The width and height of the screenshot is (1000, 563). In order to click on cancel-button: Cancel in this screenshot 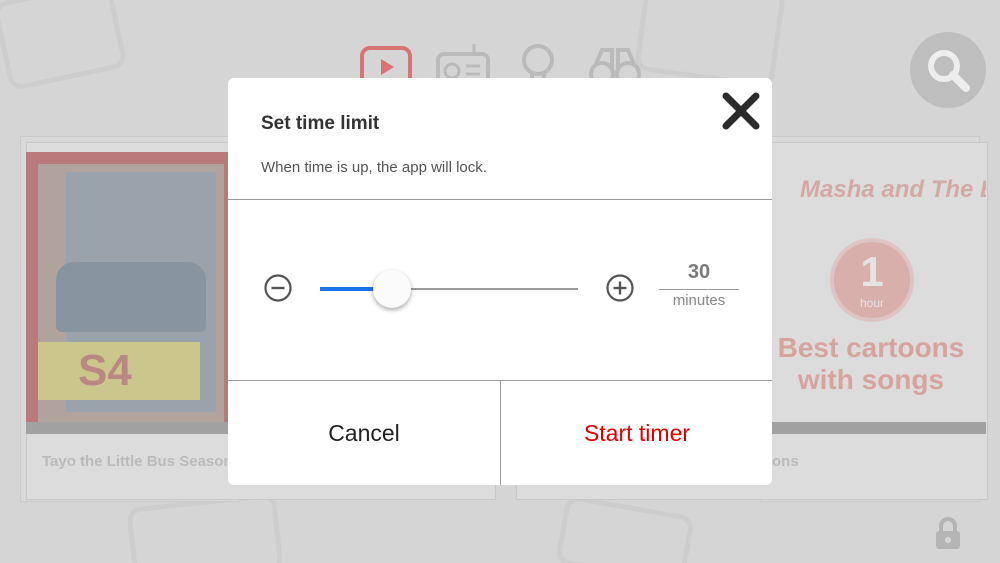, I will do `click(364, 433)`.